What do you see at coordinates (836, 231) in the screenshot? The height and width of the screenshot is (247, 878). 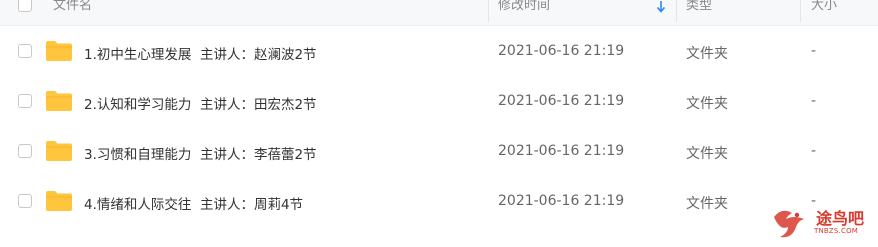 I see `watermark-subtext: TNBZS.COM` at bounding box center [836, 231].